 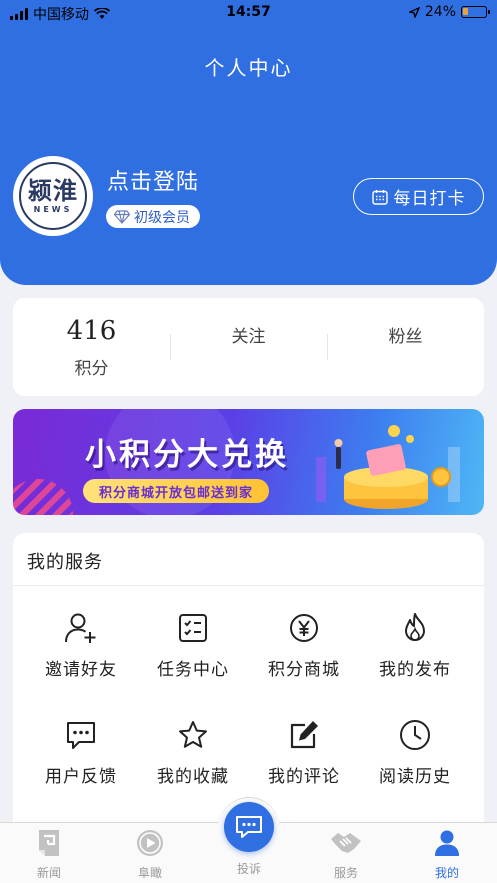 I want to click on service-label: 邀请好友, so click(x=81, y=670).